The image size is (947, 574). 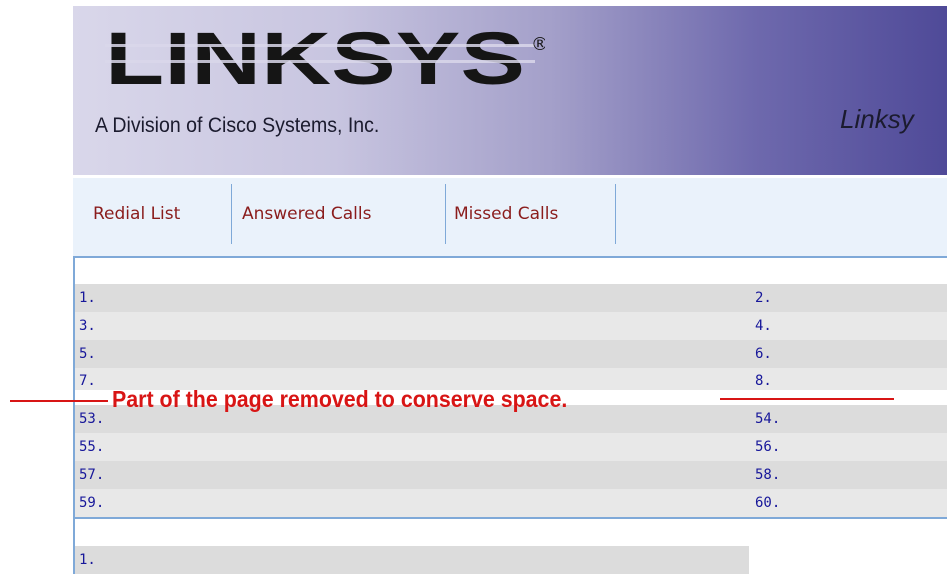 I want to click on entry-number: 54., so click(x=768, y=419).